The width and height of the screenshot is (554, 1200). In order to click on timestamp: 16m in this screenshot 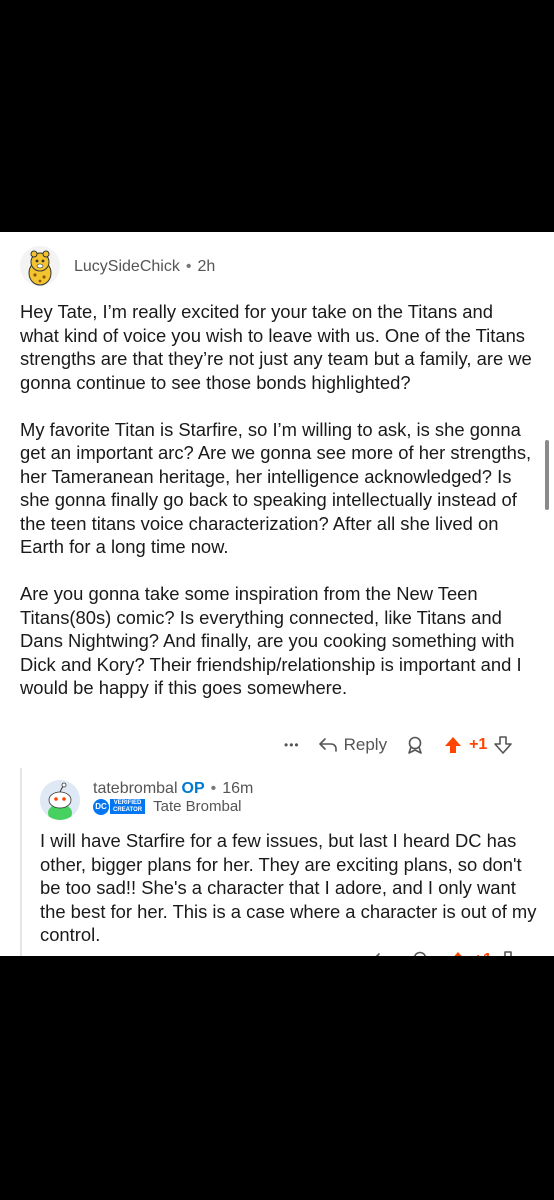, I will do `click(238, 788)`.